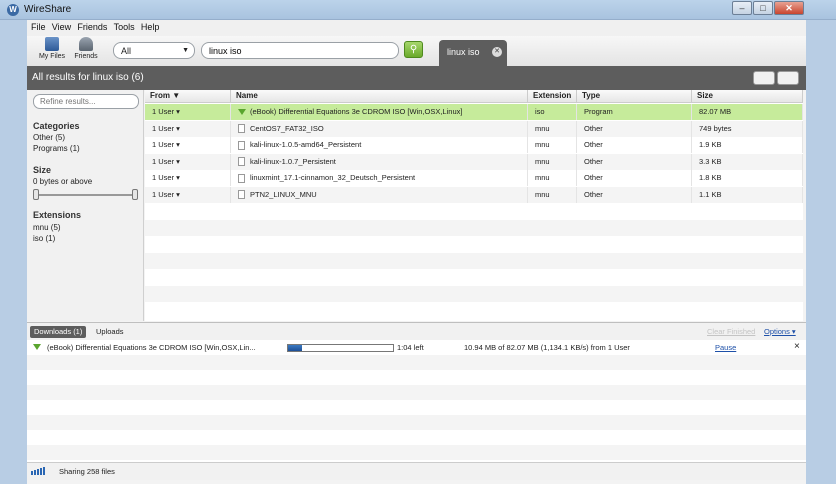 The height and width of the screenshot is (484, 836). I want to click on my-files-label: My Files, so click(52, 56).